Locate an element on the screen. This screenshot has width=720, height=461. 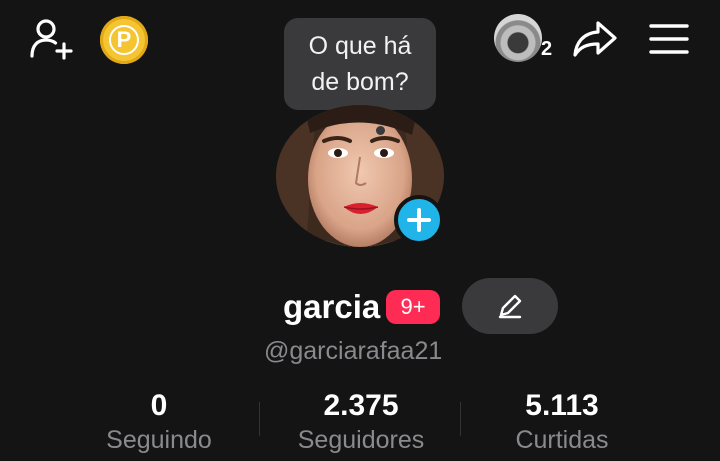
followers-count: 2.375 is located at coordinates (361, 405).